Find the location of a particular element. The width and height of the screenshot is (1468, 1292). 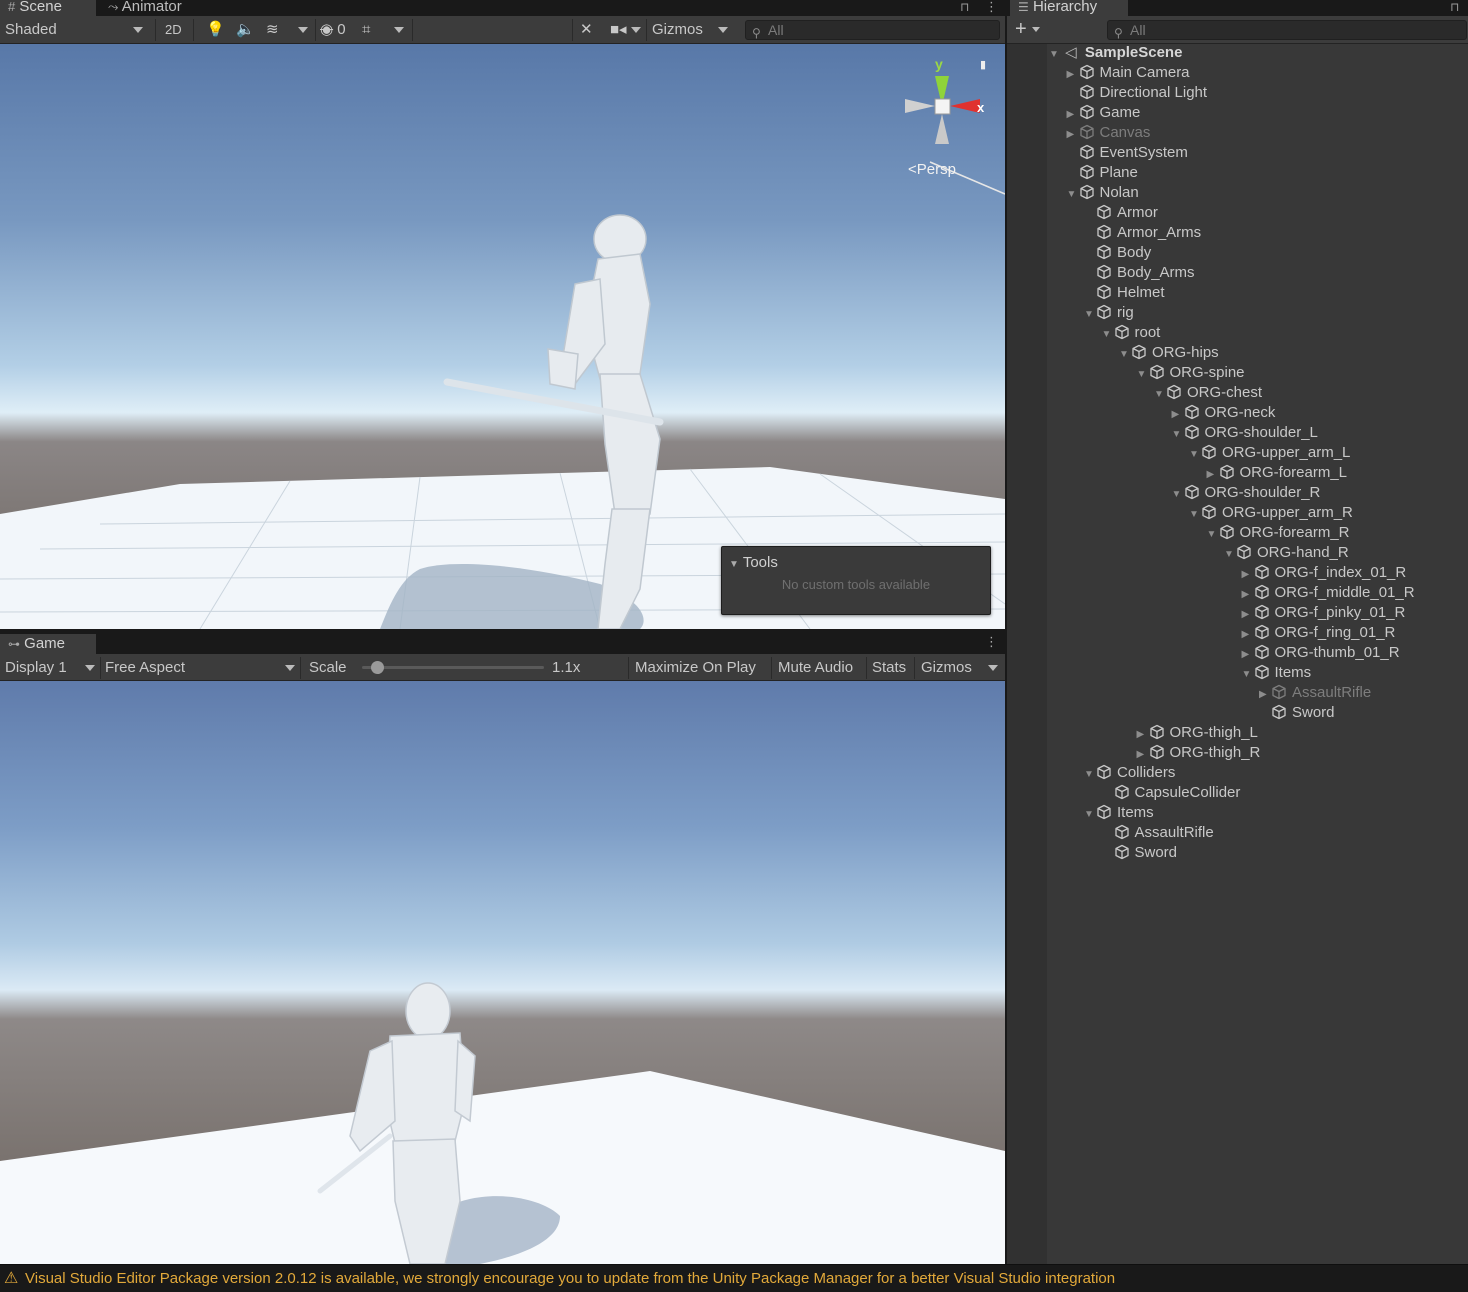

hierarchy-item: ▶ ORG-thumb_01_R is located at coordinates (1321, 653).